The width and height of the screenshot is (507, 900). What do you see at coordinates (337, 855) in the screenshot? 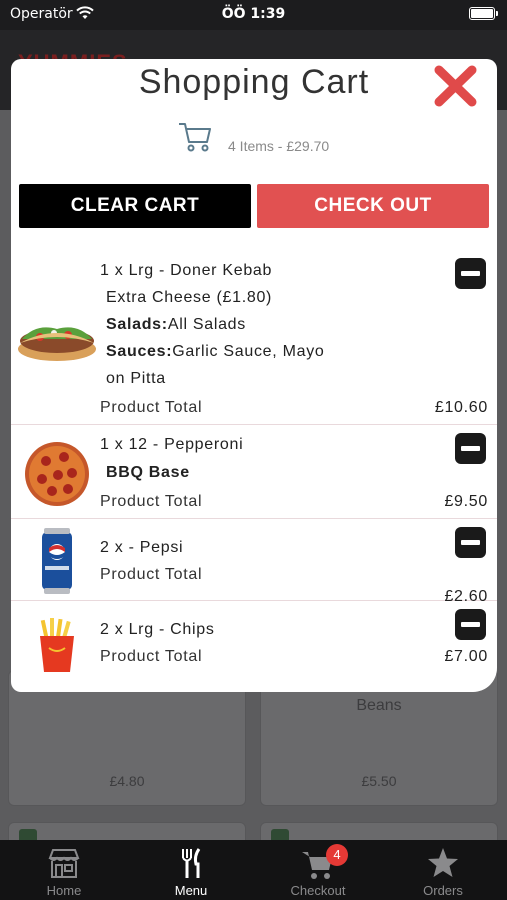
I see `checkout-count-badge: 4` at bounding box center [337, 855].